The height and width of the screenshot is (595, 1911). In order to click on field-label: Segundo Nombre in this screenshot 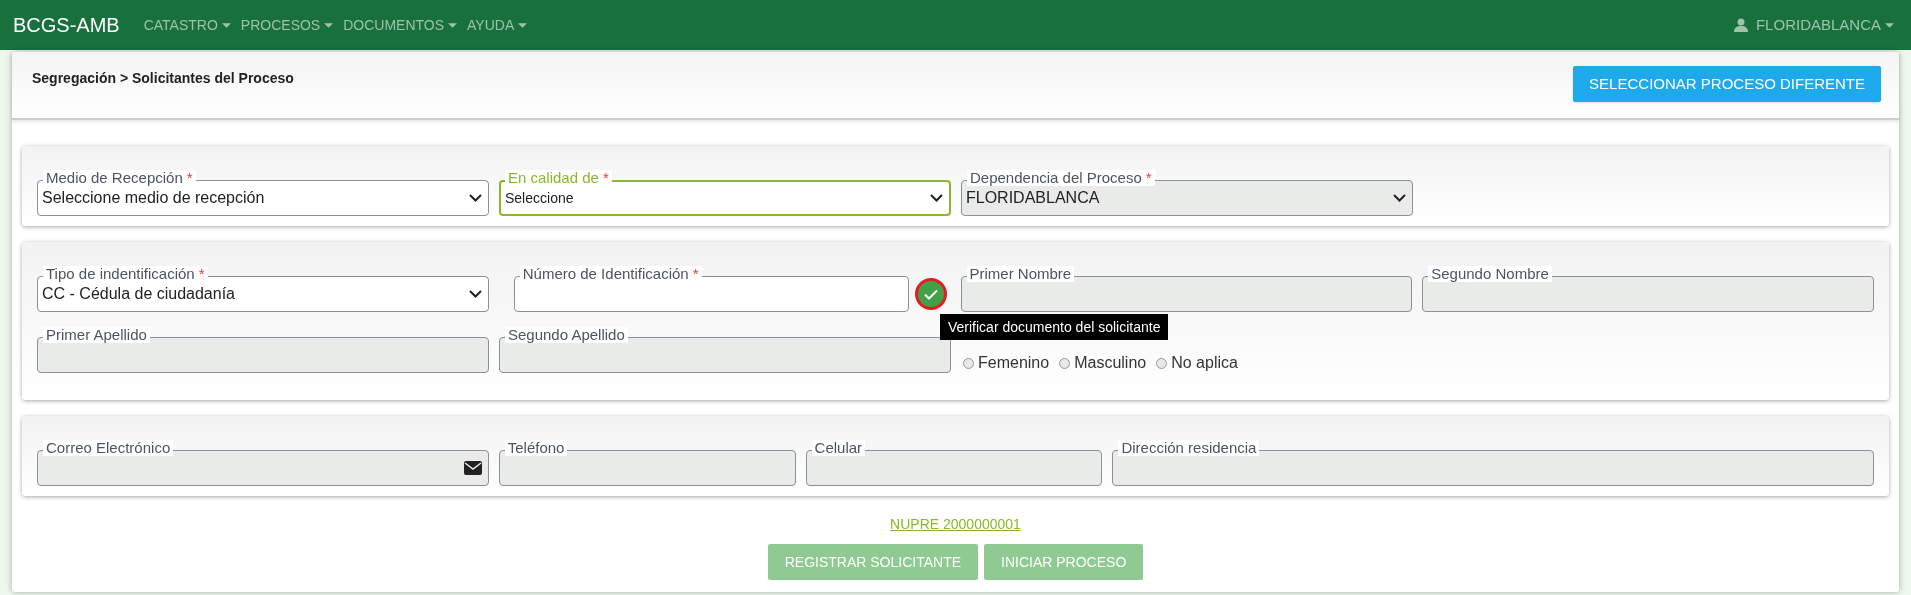, I will do `click(1490, 274)`.